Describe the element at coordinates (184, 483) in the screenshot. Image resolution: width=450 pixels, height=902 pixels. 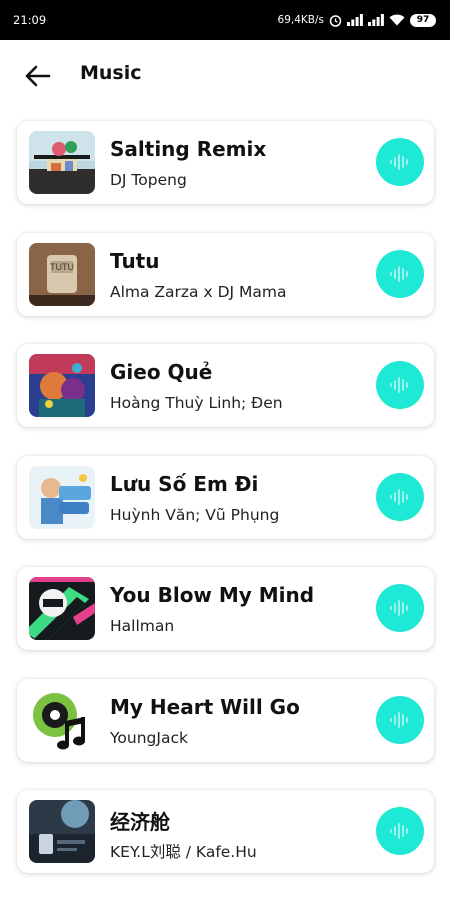
I see `song-title: Lưu Số Em Đi` at that location.